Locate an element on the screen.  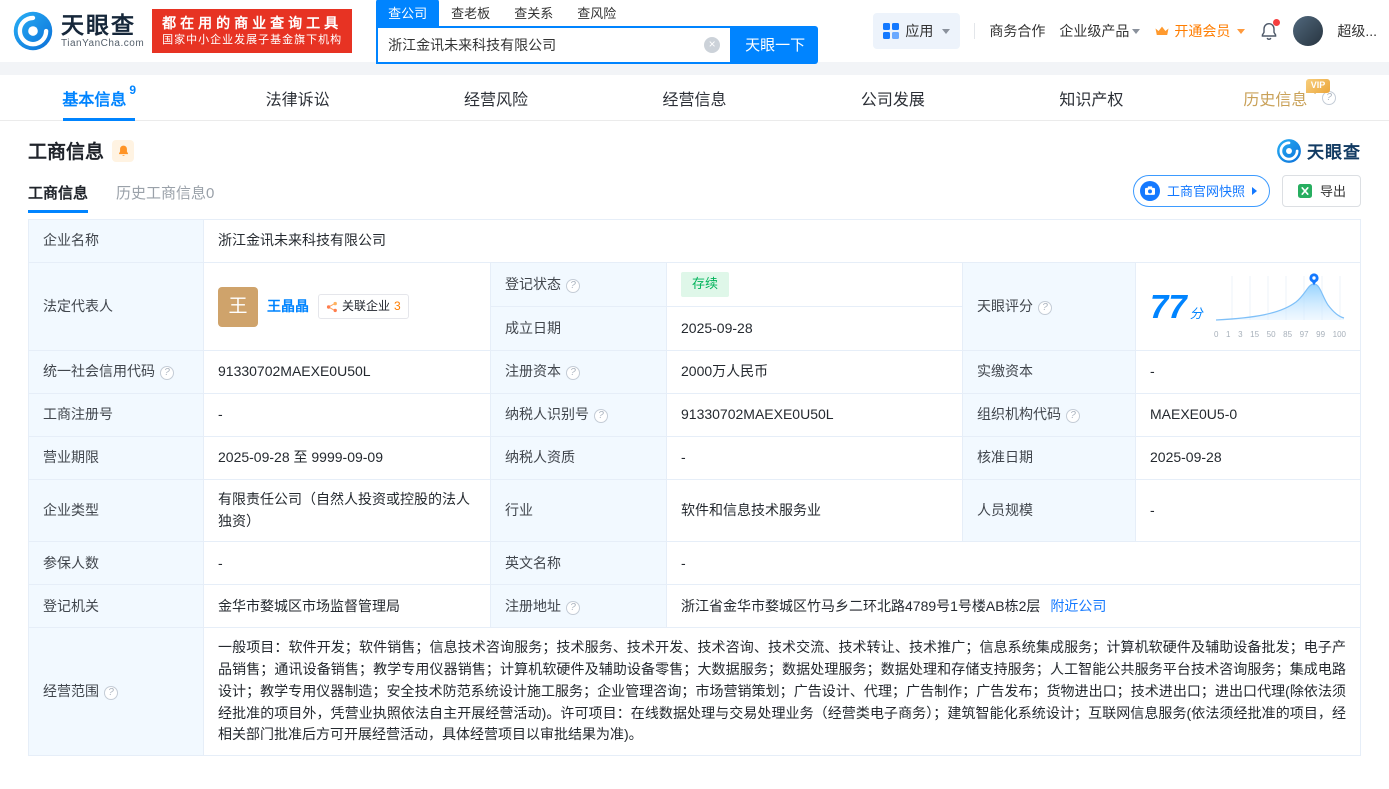
company-type-label: 企业类型 is located at coordinates (116, 511).